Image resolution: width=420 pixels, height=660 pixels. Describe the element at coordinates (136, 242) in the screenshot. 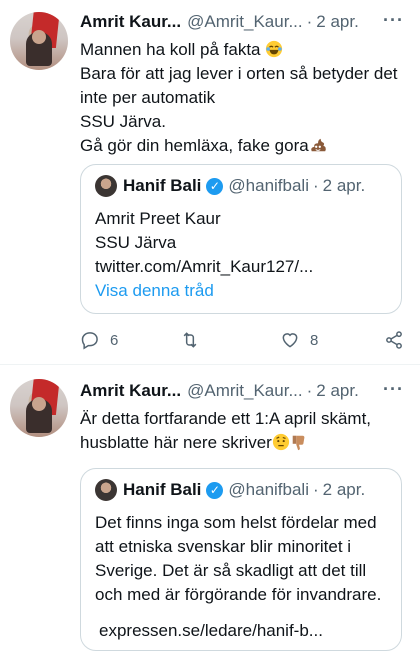

I see `quote-line: SSU Järva` at that location.